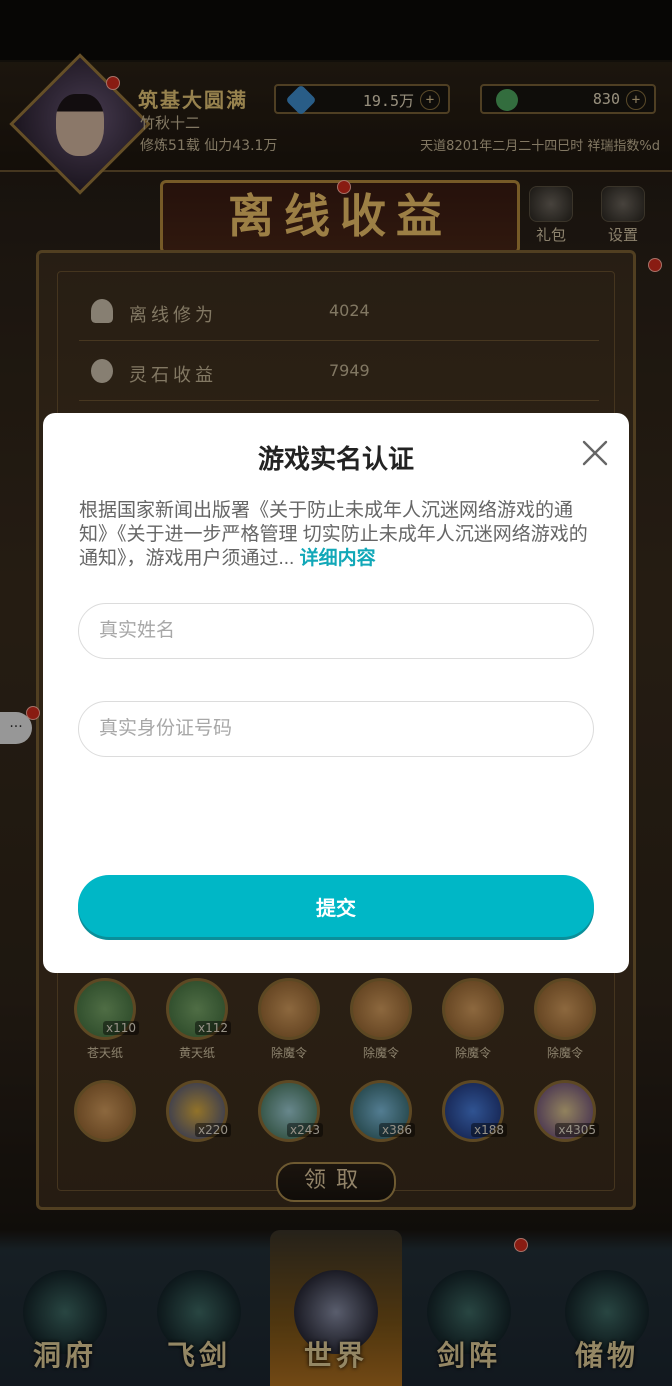 The height and width of the screenshot is (1386, 672). I want to click on id-number-input, so click(336, 729).